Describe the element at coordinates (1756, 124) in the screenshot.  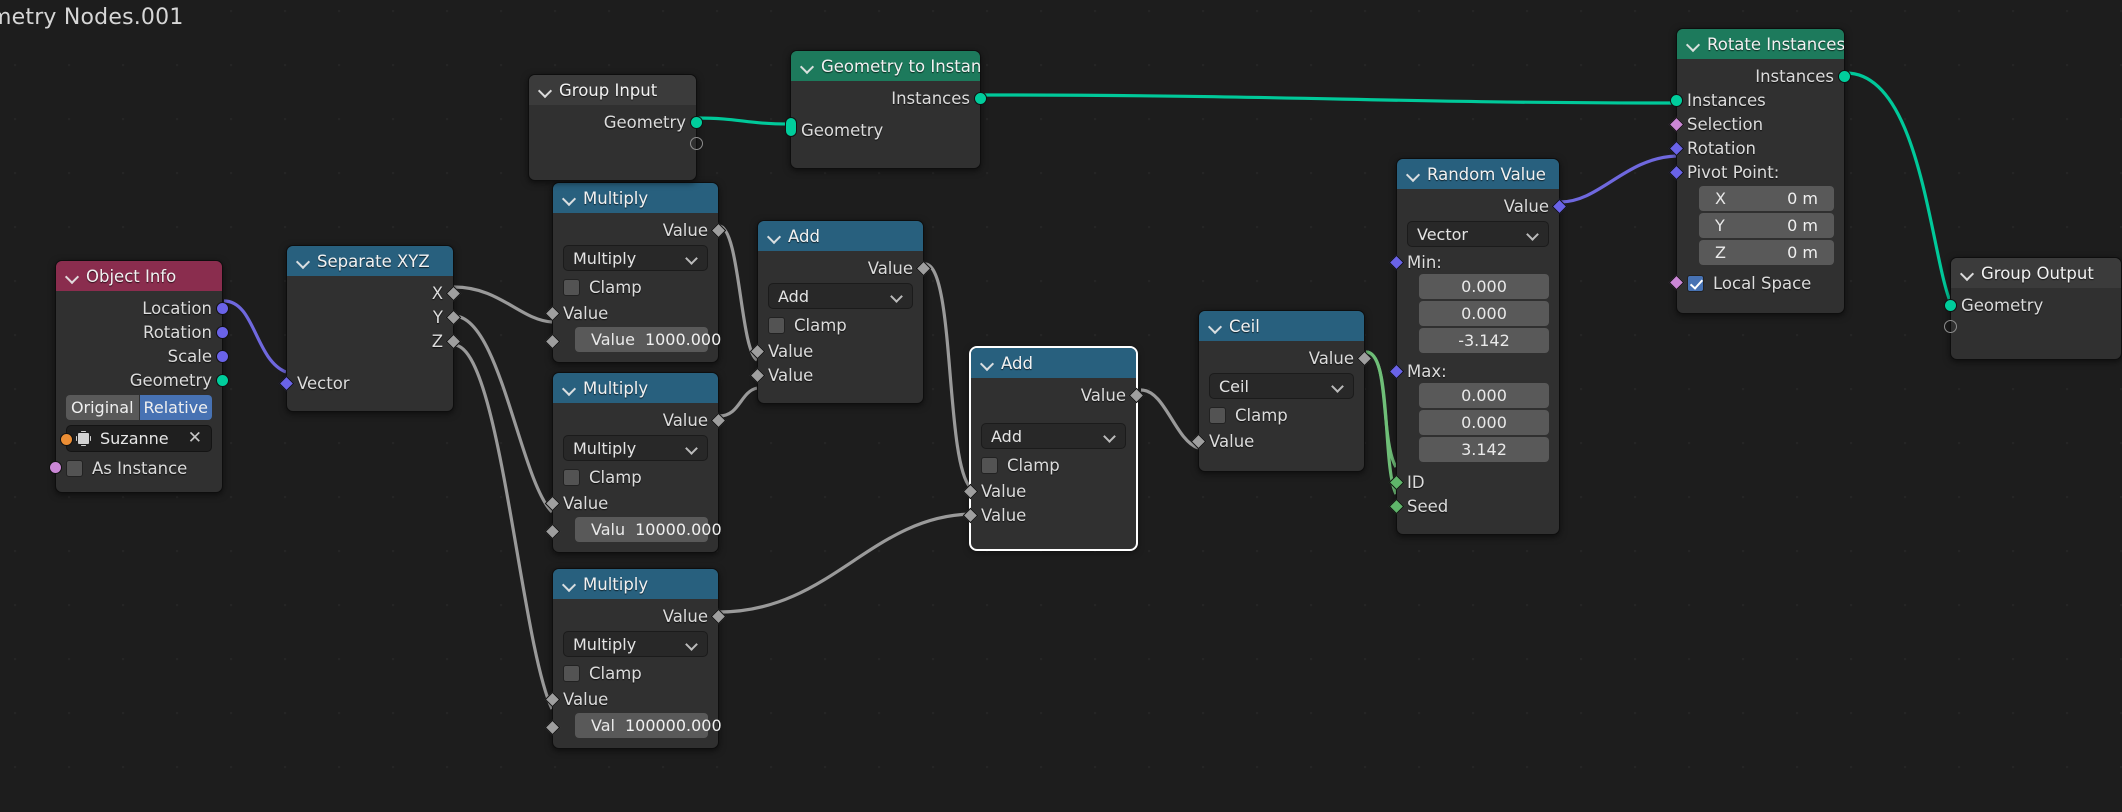
I see `input-socket-row-selection: Selection` at that location.